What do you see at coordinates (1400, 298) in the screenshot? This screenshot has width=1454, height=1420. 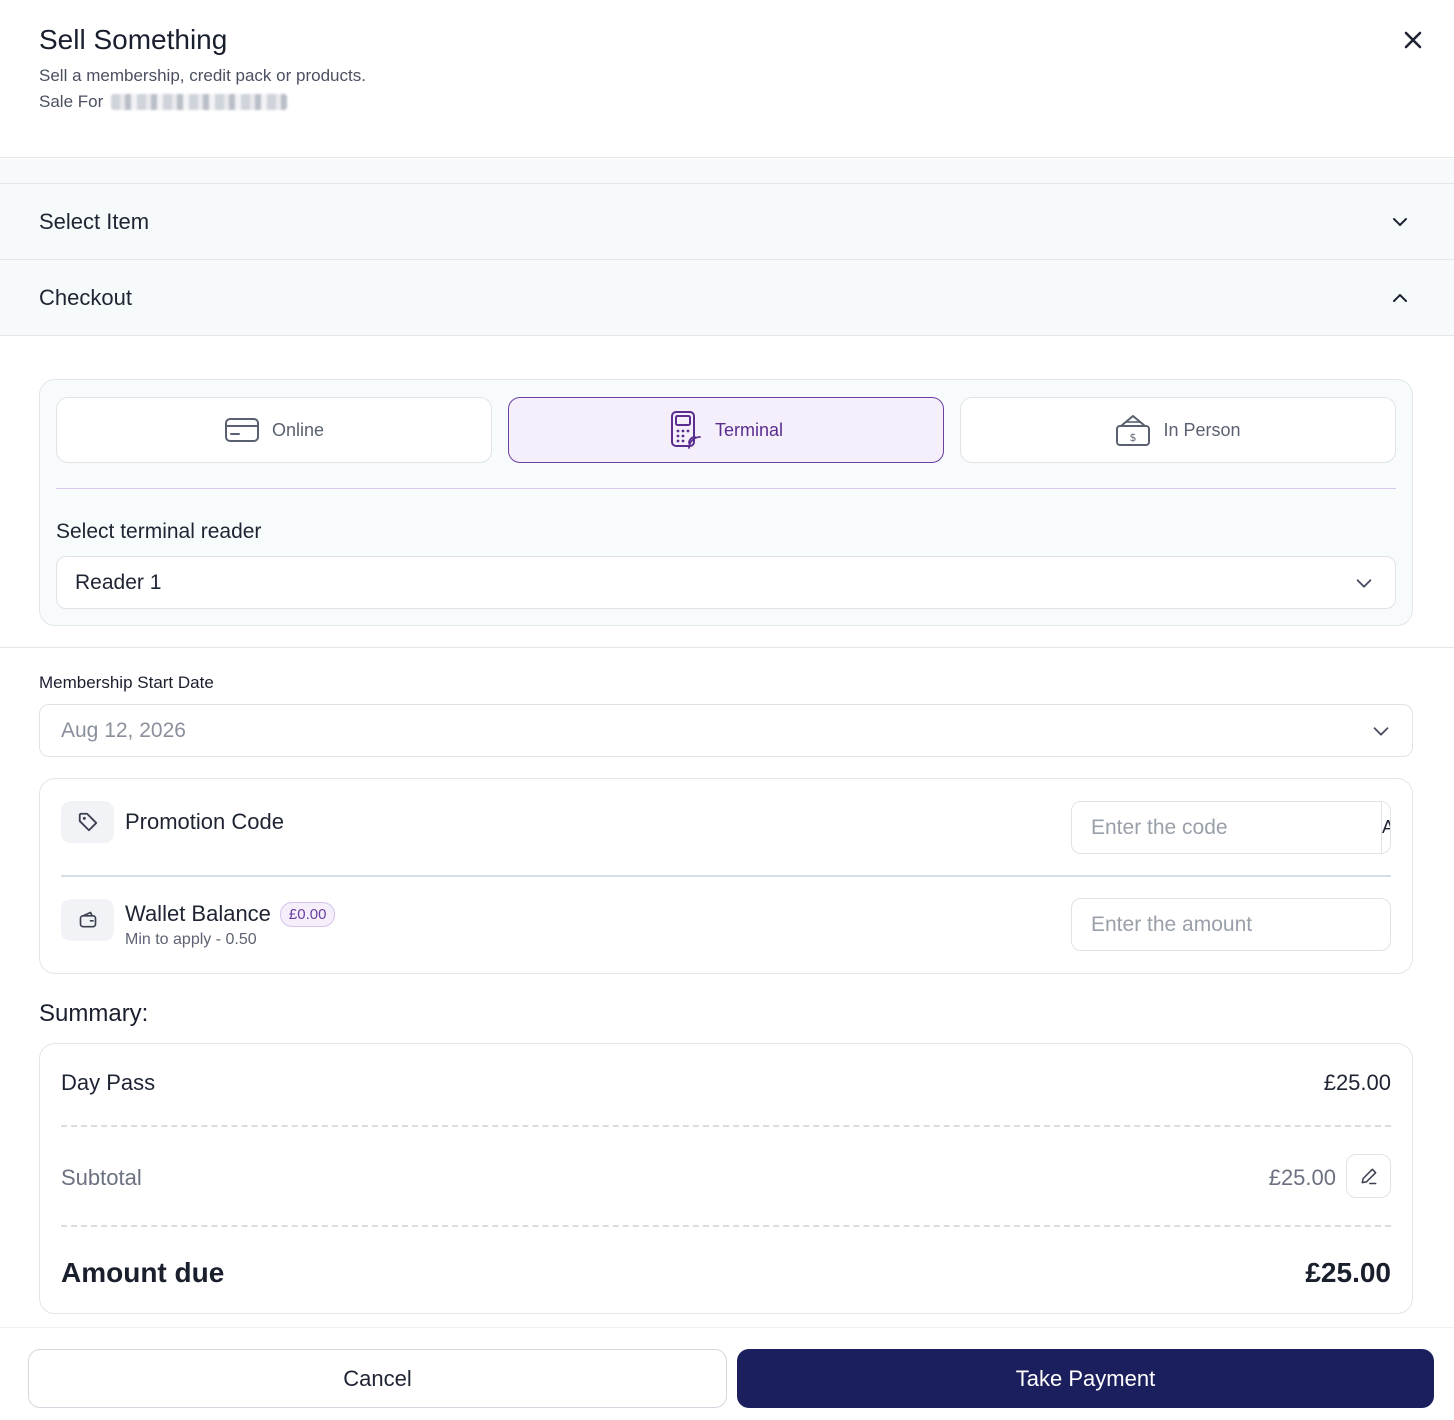 I see `chevron-up-icon` at bounding box center [1400, 298].